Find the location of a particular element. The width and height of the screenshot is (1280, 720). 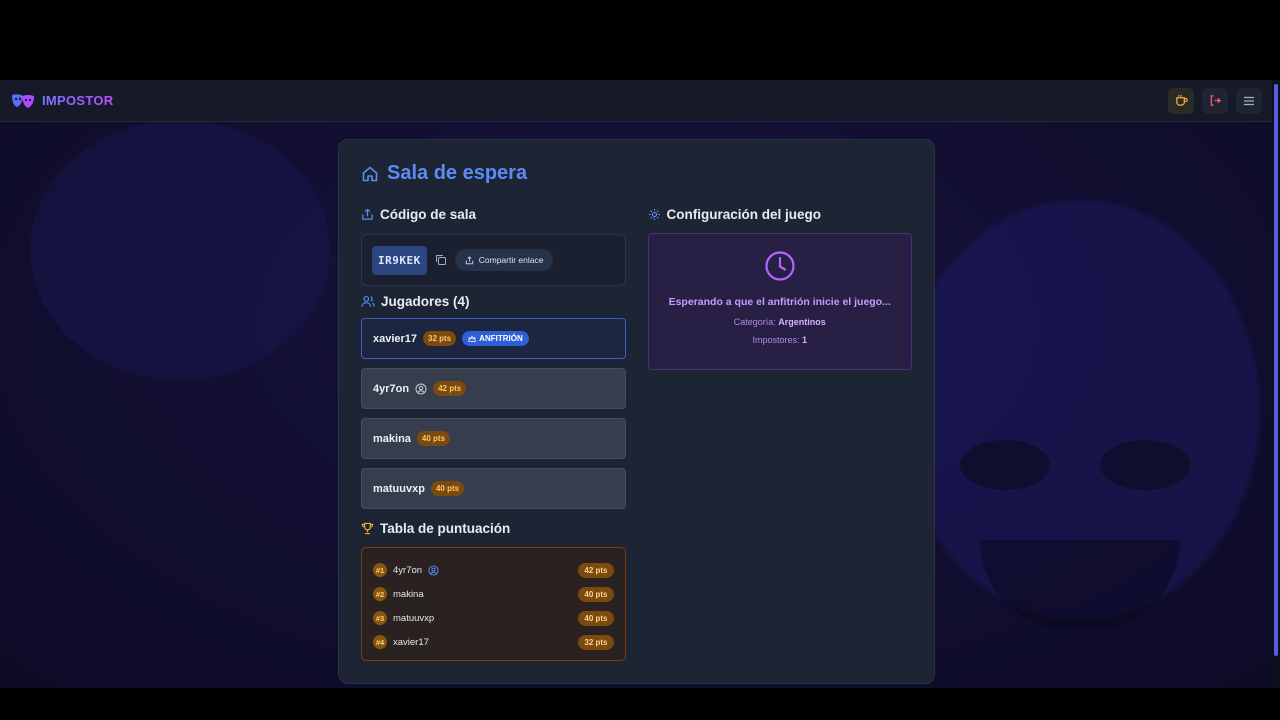

player-item: 4yr7on 42 pts is located at coordinates (493, 388).